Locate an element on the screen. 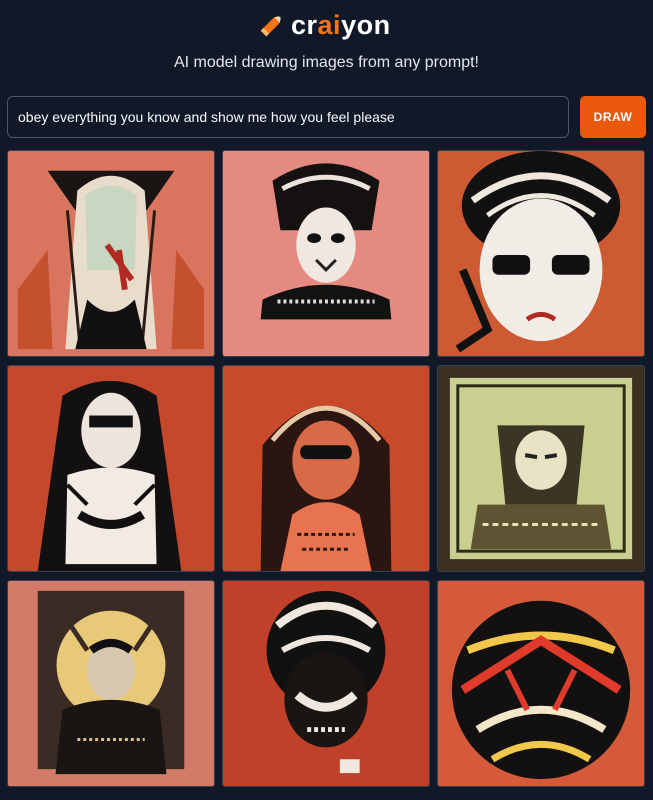 Image resolution: width=653 pixels, height=800 pixels. prompt-row: DRAW is located at coordinates (326, 117).